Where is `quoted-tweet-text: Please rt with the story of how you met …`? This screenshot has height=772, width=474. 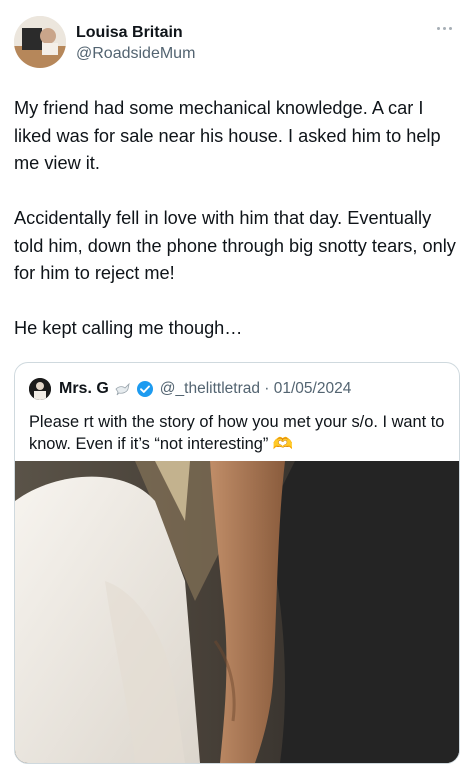 quoted-tweet-text: Please rt with the story of how you met … is located at coordinates (237, 433).